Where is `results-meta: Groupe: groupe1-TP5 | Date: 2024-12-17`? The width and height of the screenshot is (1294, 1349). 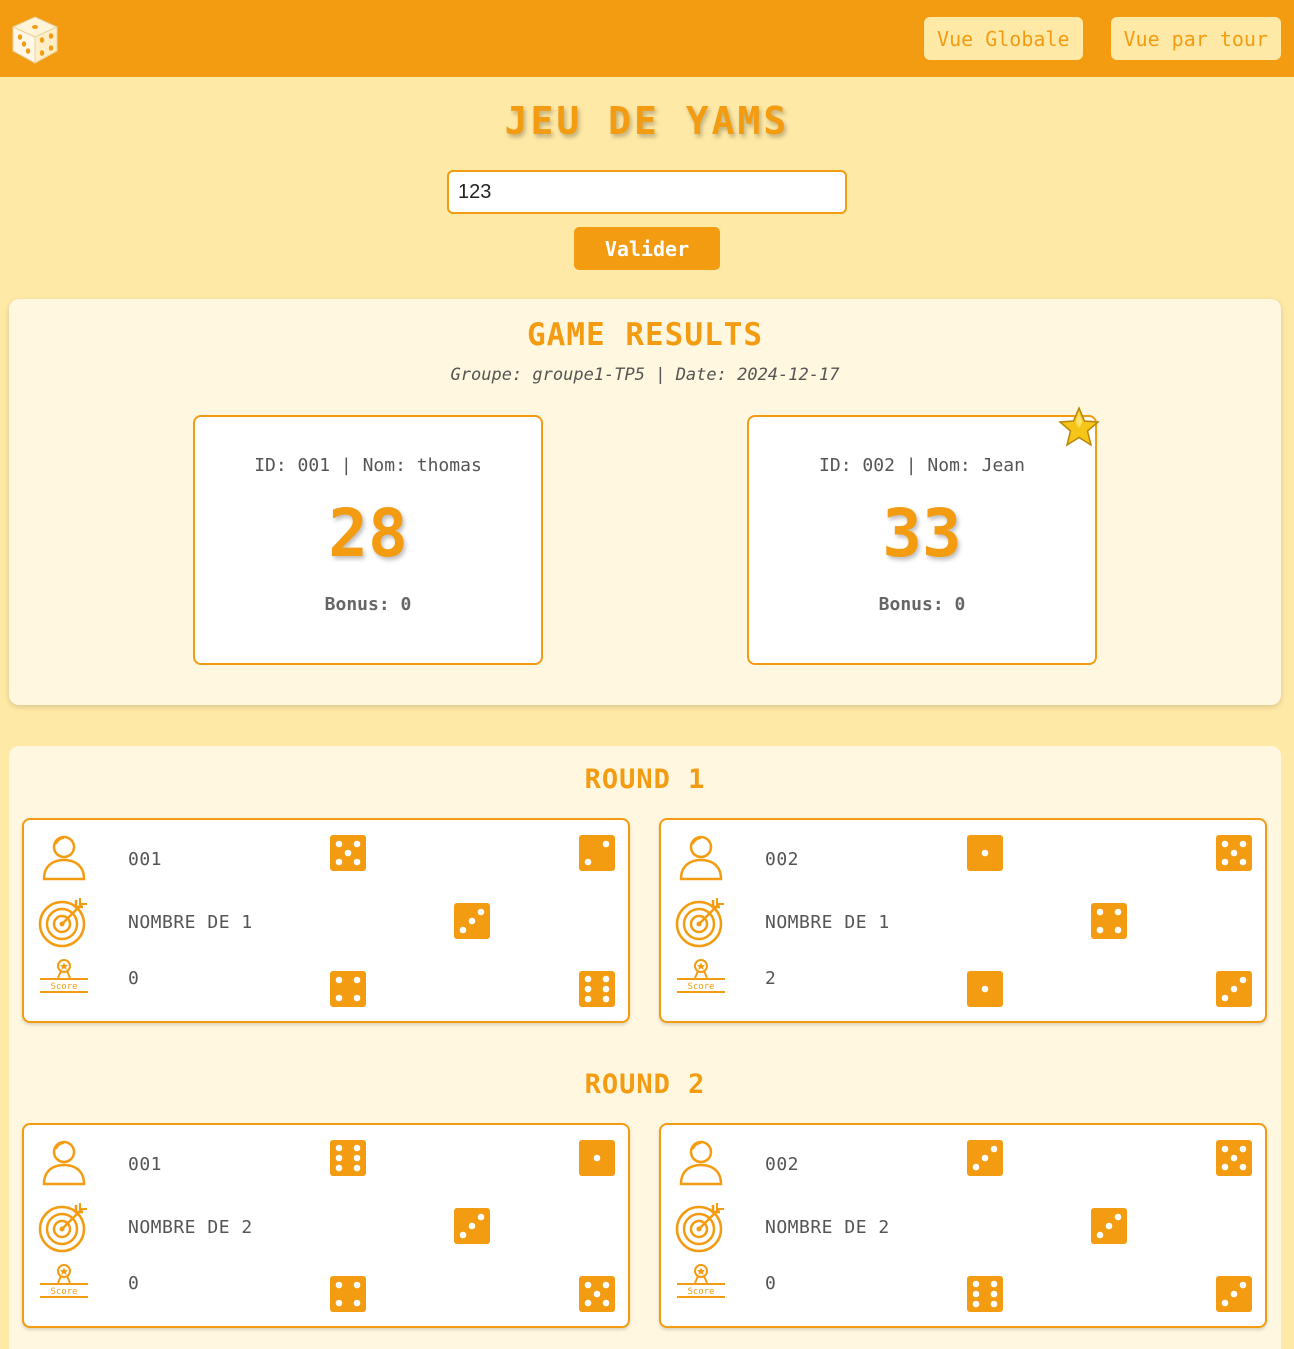 results-meta: Groupe: groupe1-TP5 | Date: 2024-12-17 is located at coordinates (645, 375).